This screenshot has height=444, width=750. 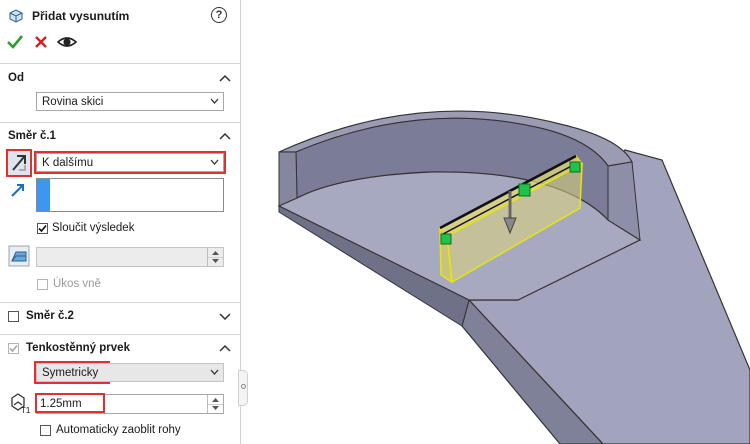 I want to click on help-icon: ?, so click(x=219, y=15).